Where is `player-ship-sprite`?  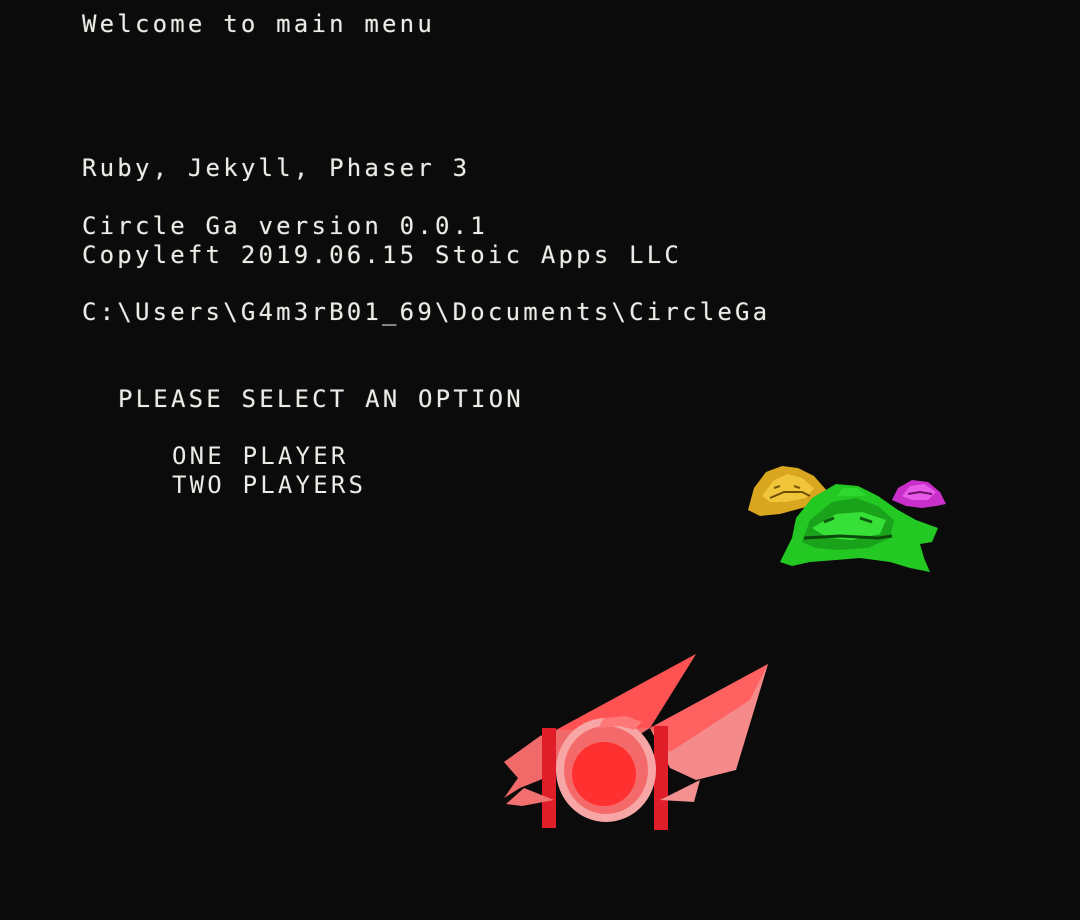
player-ship-sprite is located at coordinates (636, 742).